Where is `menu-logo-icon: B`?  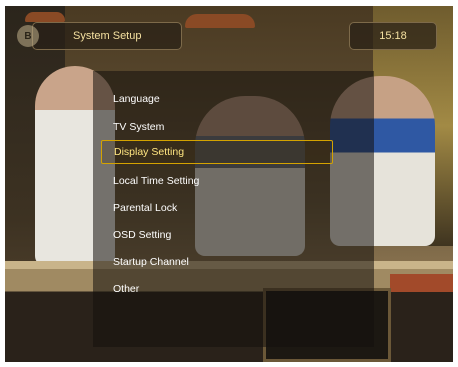 menu-logo-icon: B is located at coordinates (28, 36).